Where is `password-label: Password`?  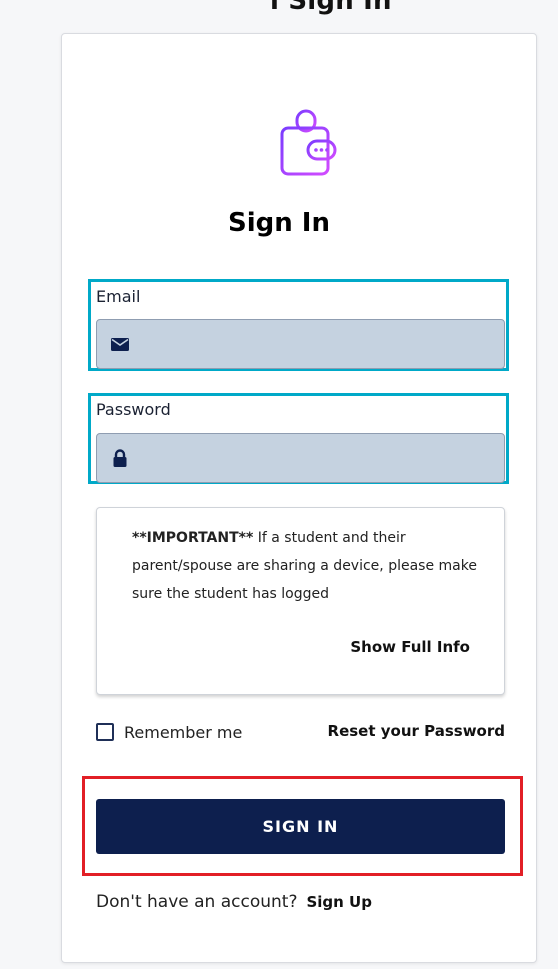
password-label: Password is located at coordinates (133, 409).